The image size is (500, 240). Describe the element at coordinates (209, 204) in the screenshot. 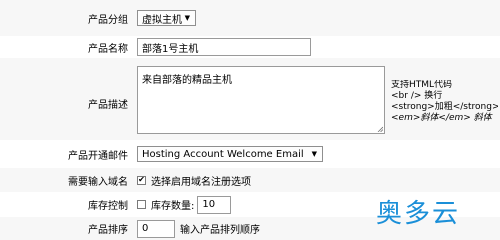

I see `stock-quantity-value: 10` at that location.